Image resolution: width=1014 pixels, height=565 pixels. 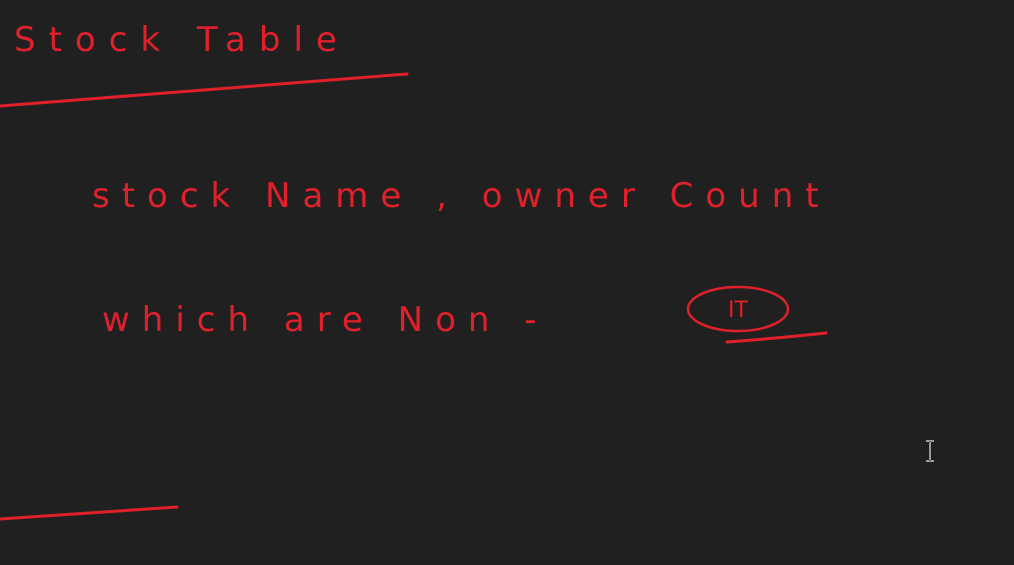 I want to click on text-cursor-icon, so click(x=930, y=451).